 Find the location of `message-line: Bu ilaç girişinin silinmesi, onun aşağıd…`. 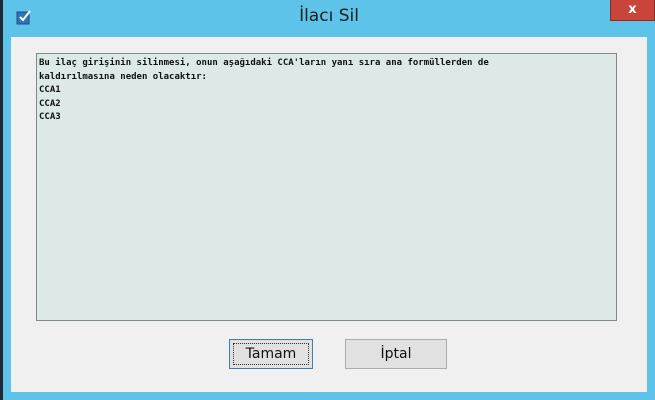

message-line: Bu ilaç girişinin silinmesi, onun aşağıd… is located at coordinates (264, 63).